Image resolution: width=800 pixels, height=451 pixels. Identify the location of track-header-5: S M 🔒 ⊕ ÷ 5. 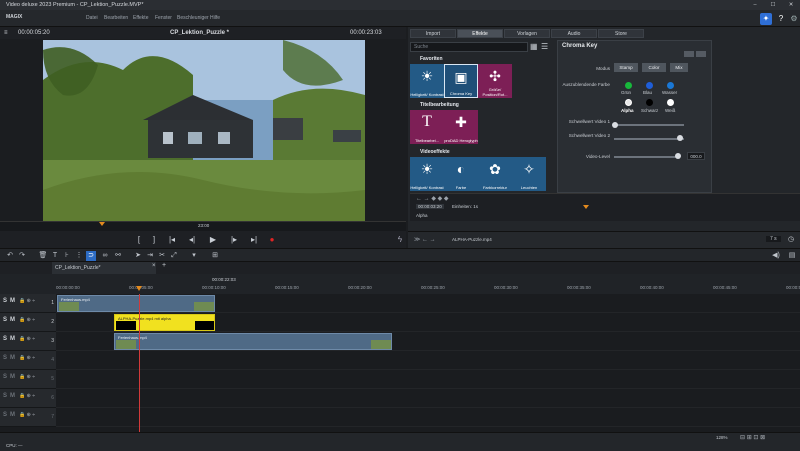
(28, 379).